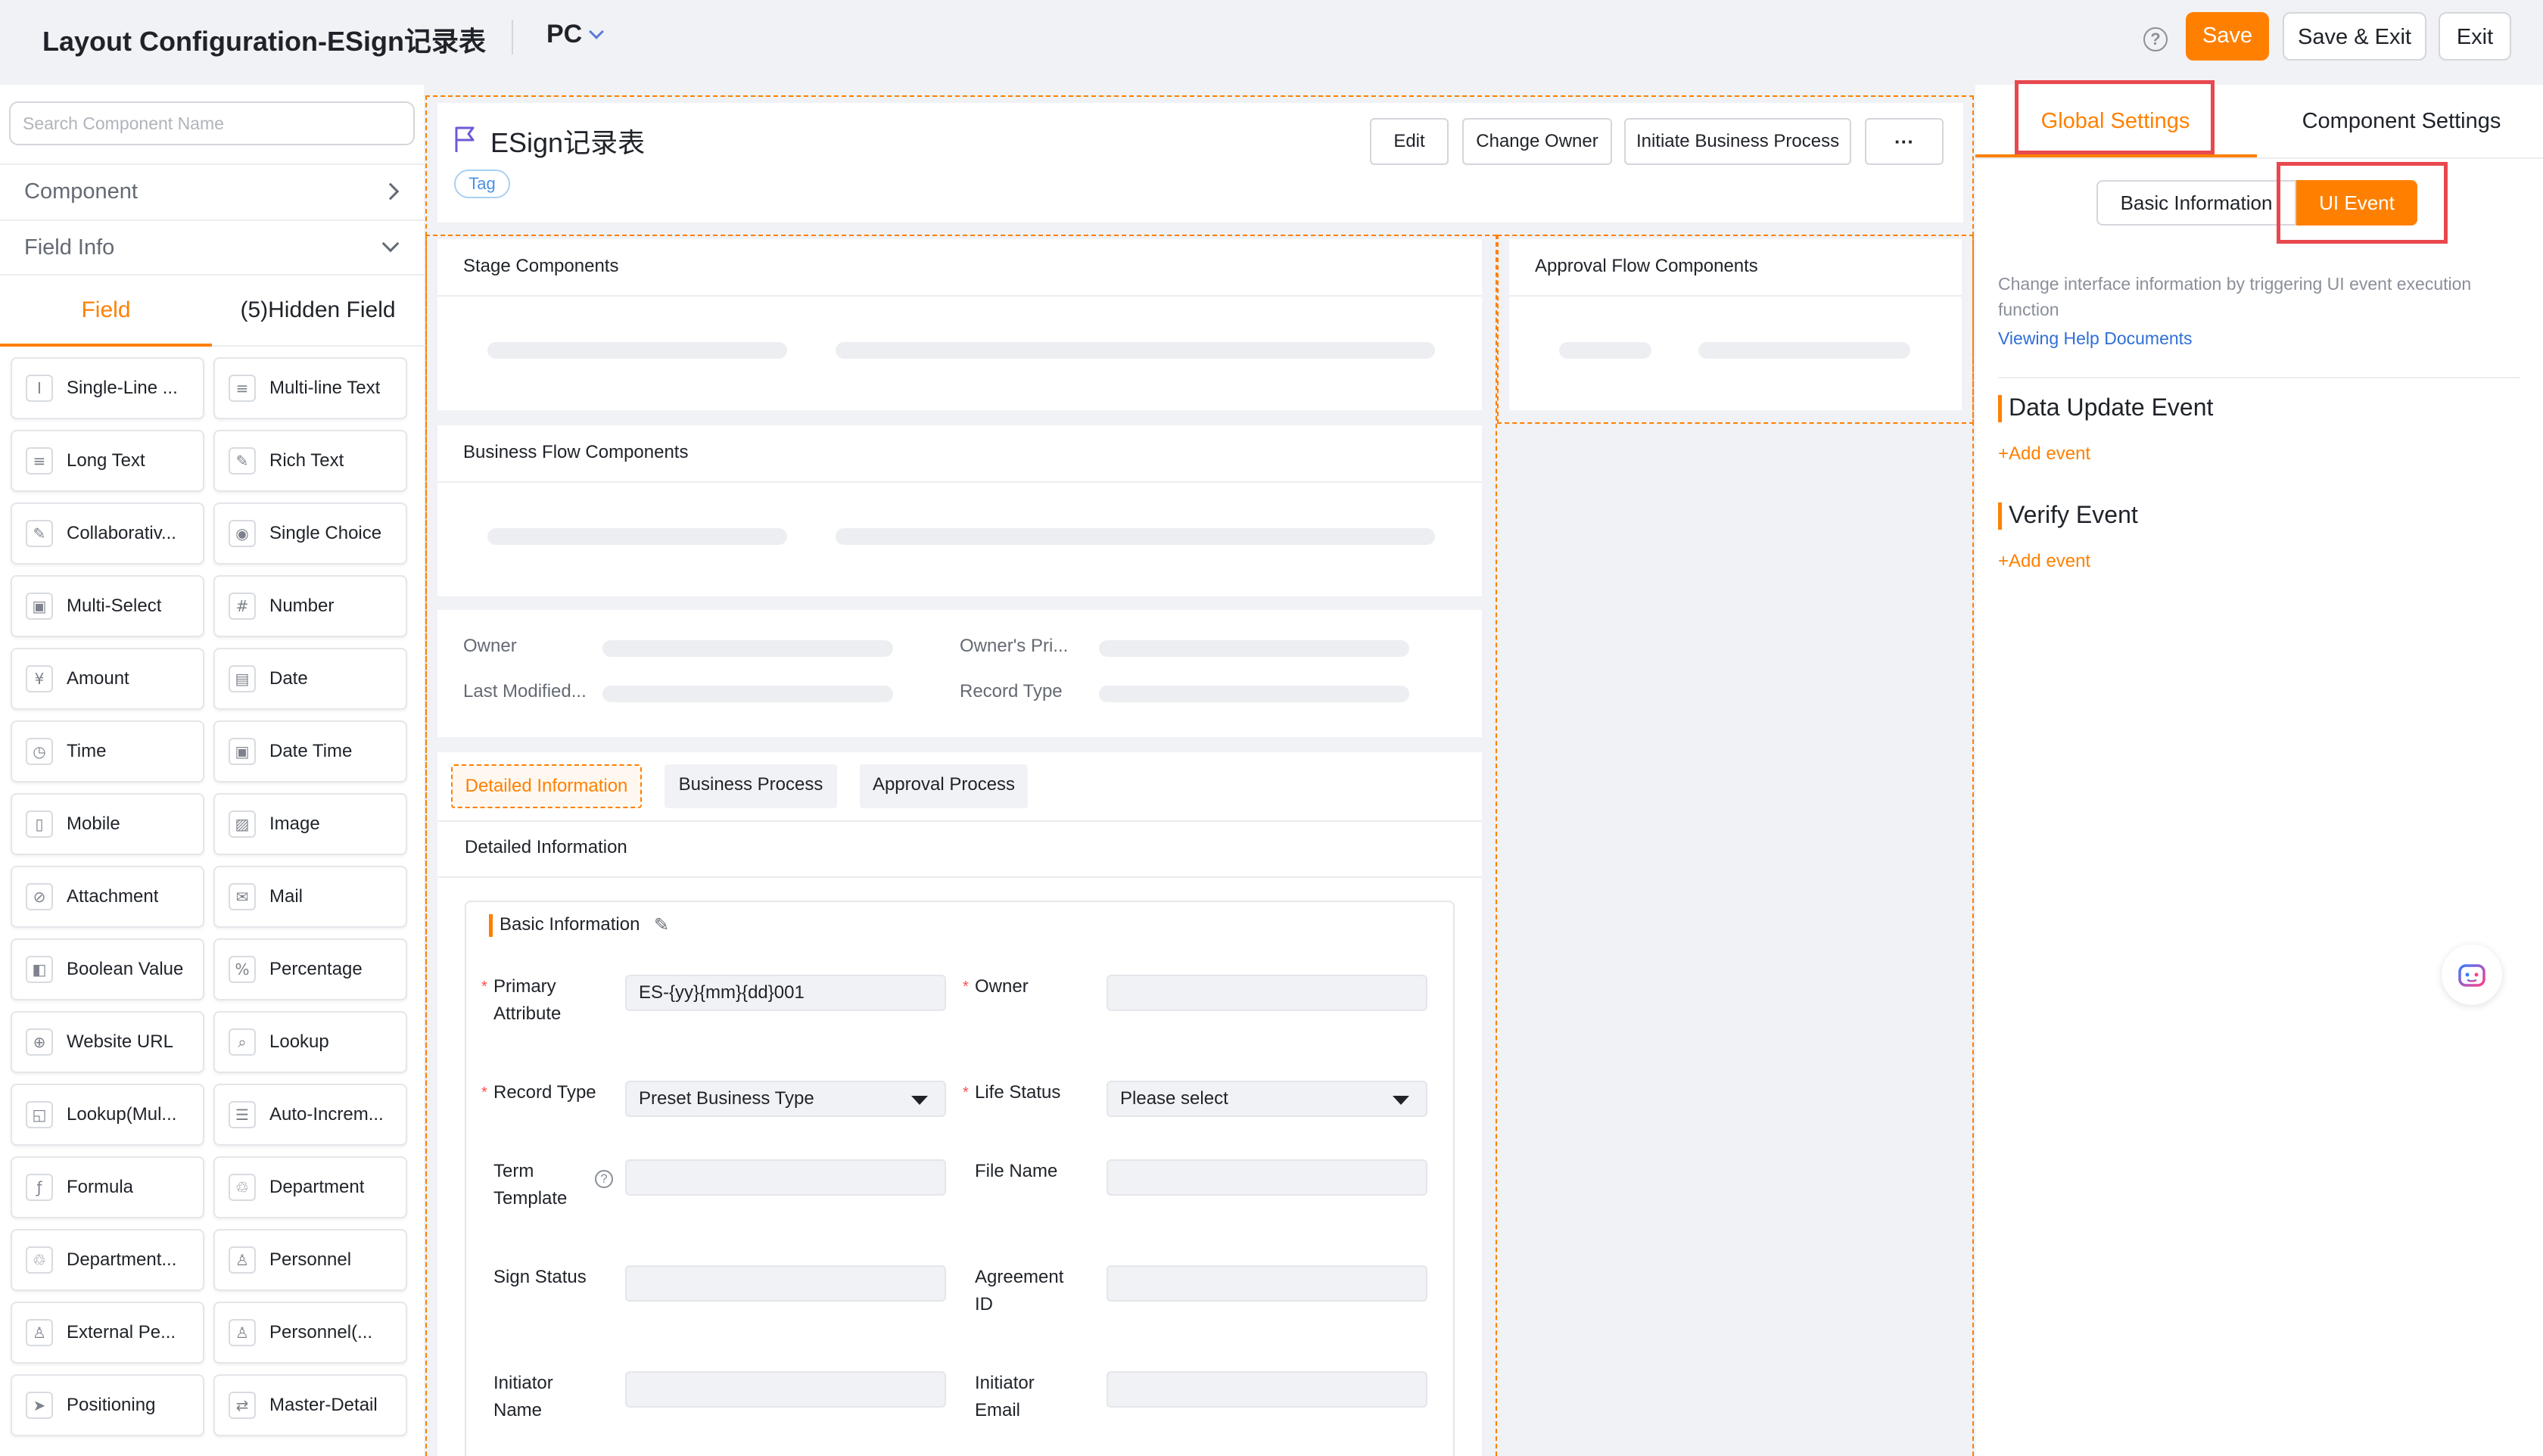 Image resolution: width=2543 pixels, height=1456 pixels. Describe the element at coordinates (2475, 36) in the screenshot. I see `exit-button: Exit` at that location.